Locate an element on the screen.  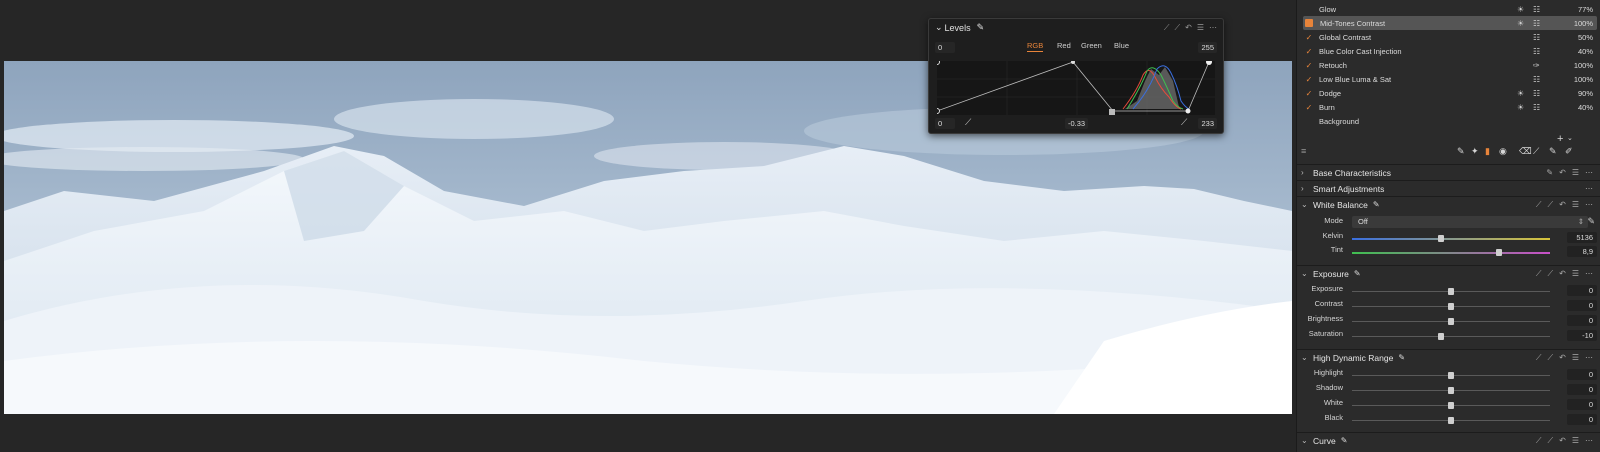
layer-row: ✓ Blue Color Cast Injection ☷ 40% is located at coordinates (1450, 51).